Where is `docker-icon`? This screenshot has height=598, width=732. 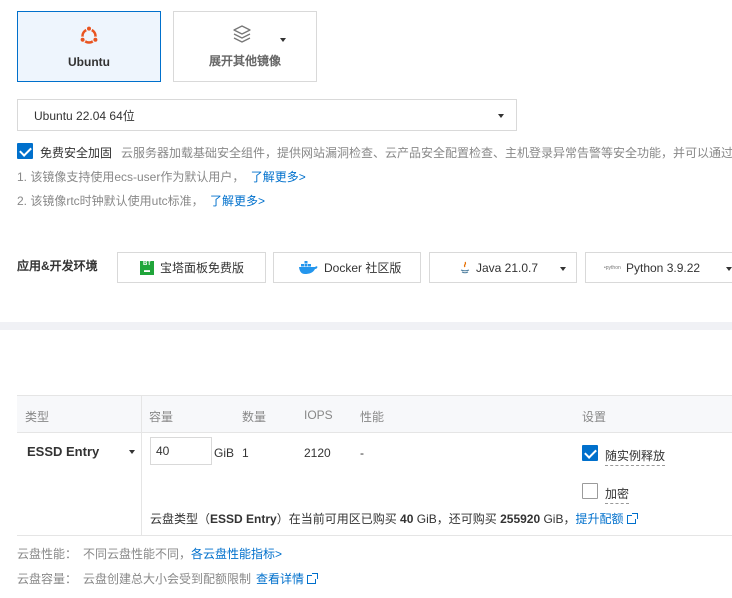
docker-icon is located at coordinates (308, 267).